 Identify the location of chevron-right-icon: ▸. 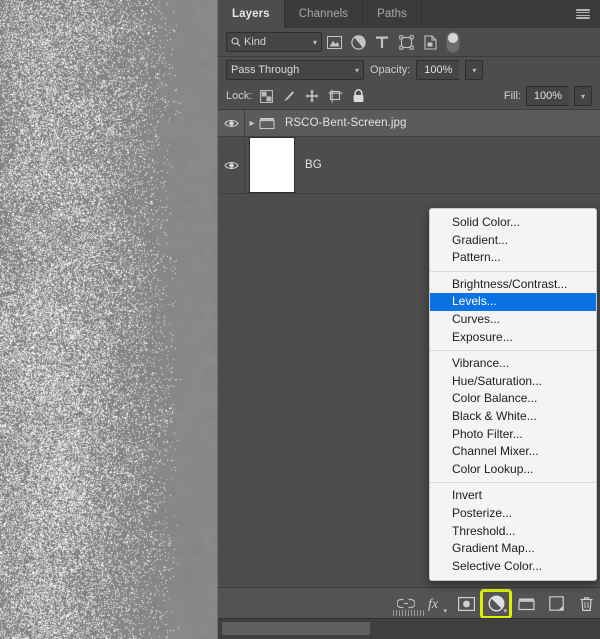
(252, 123).